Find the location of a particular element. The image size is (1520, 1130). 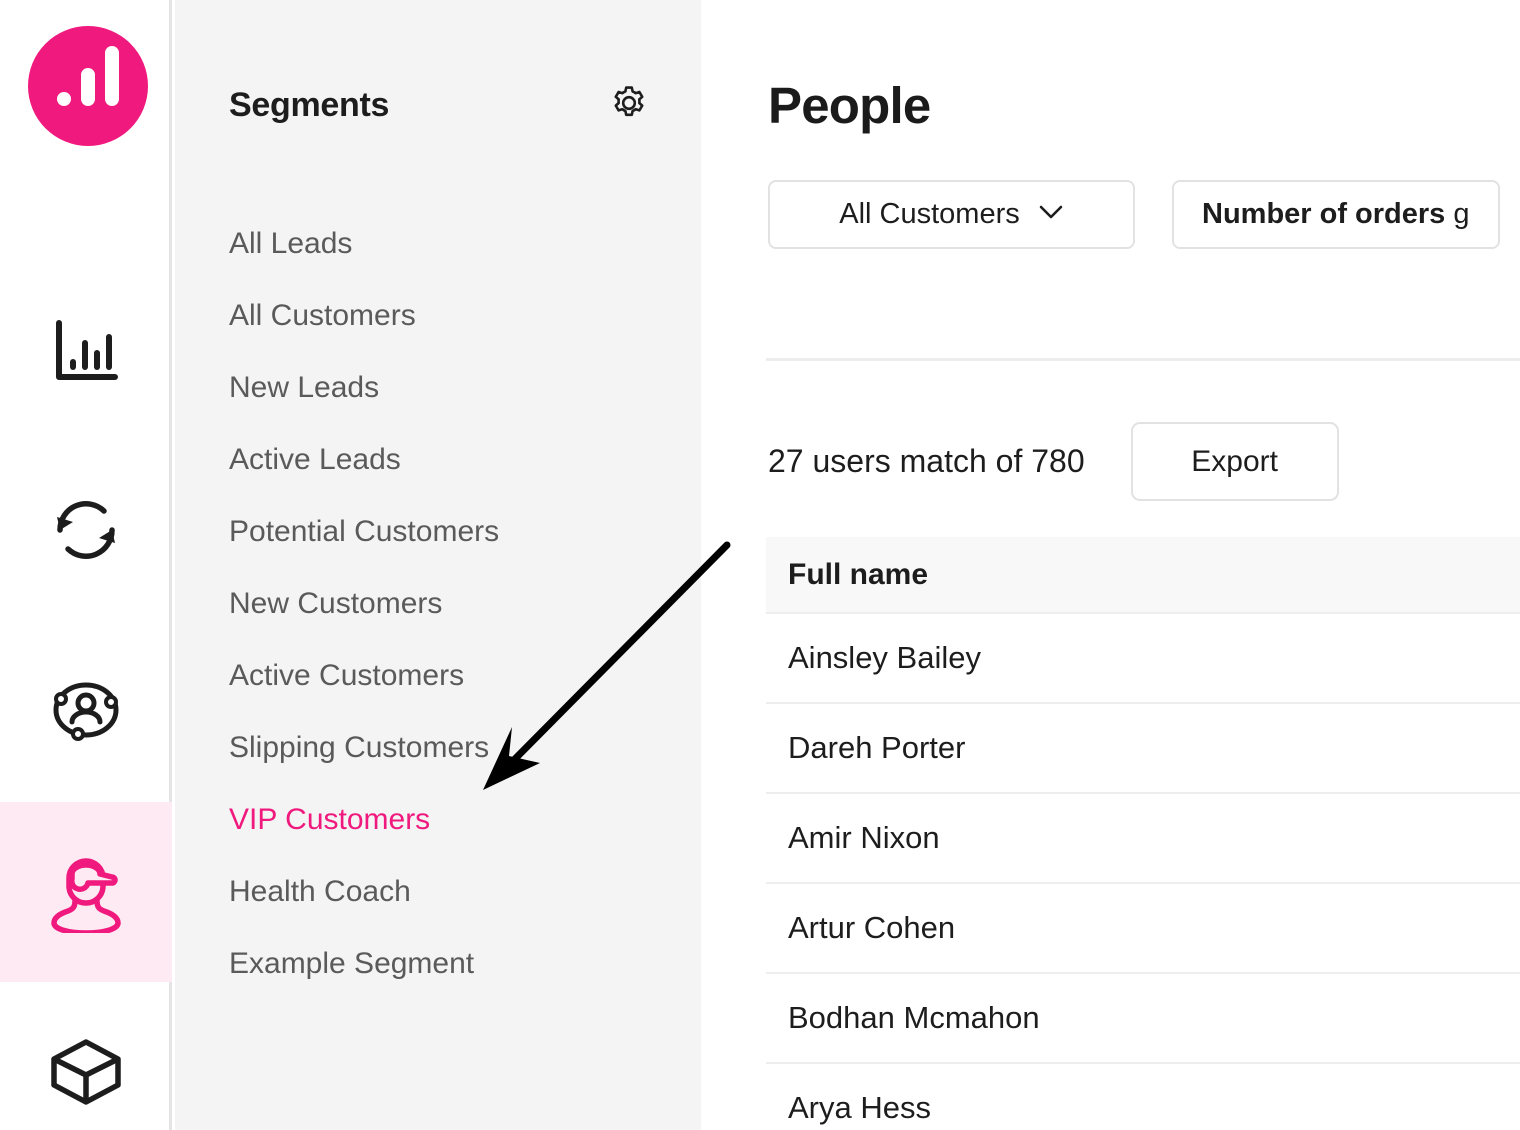

rail-item-audience is located at coordinates (86, 710).